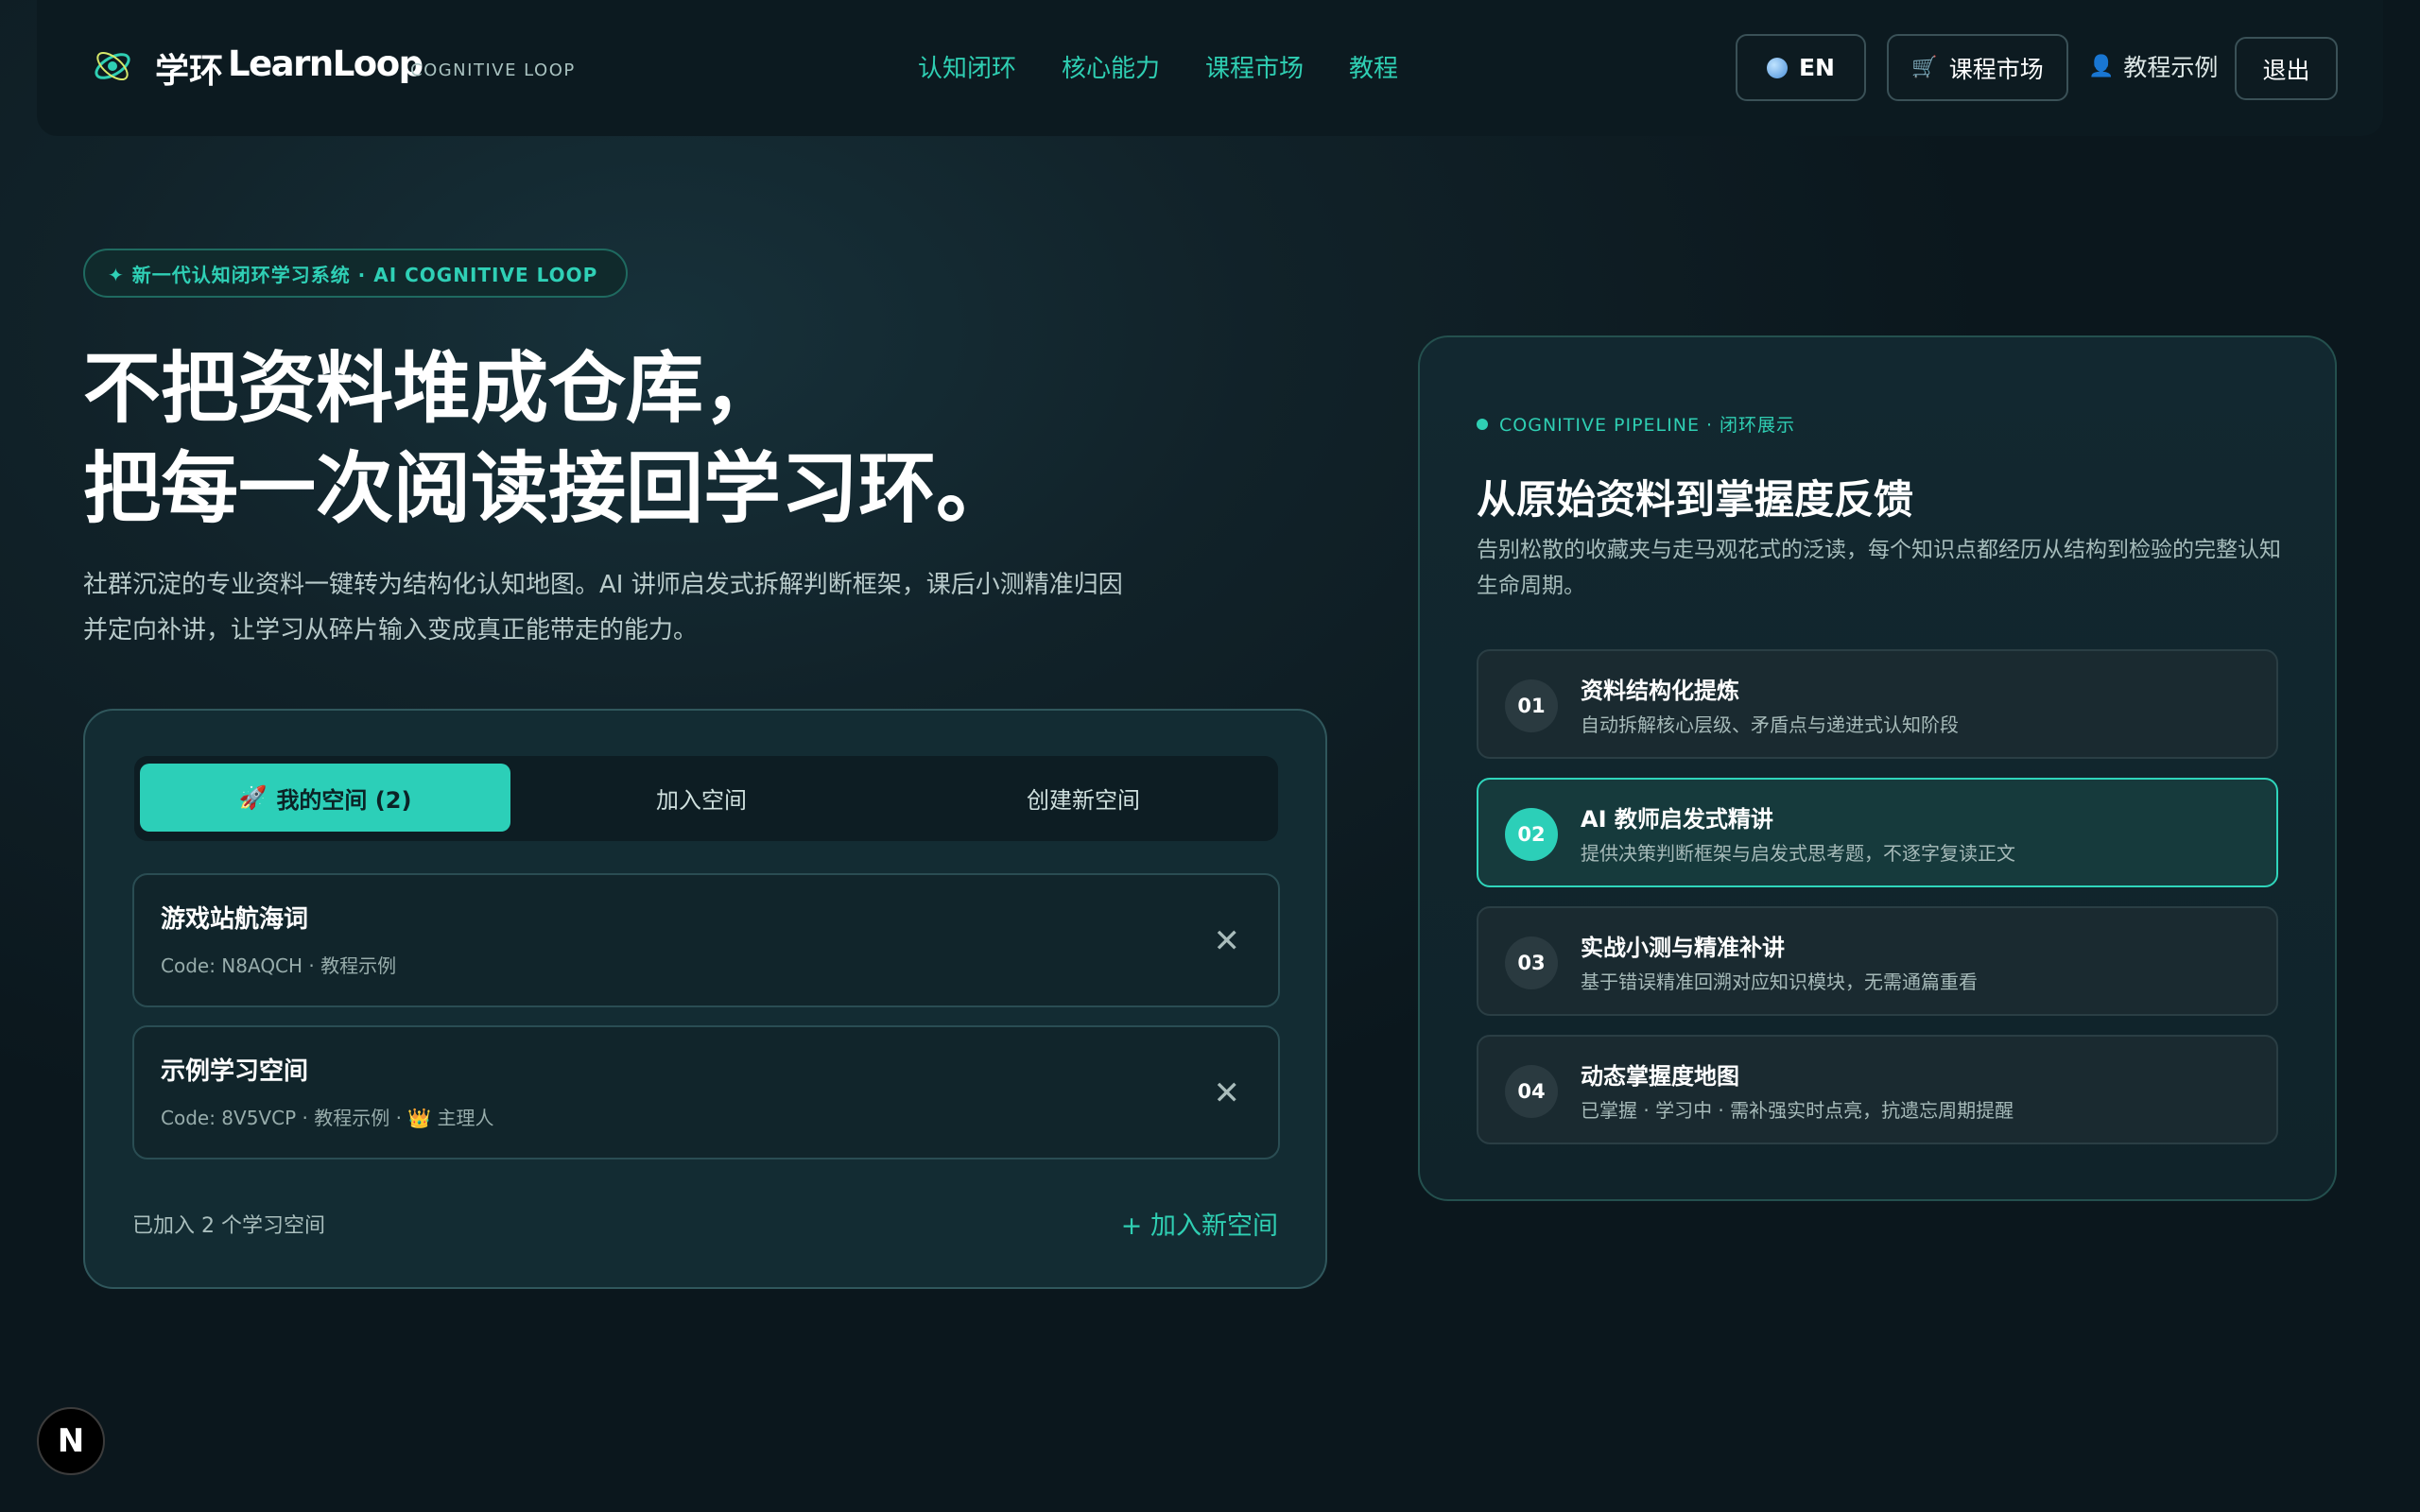  Describe the element at coordinates (1373, 66) in the screenshot. I see `nav-link-tutorial: 教程` at that location.